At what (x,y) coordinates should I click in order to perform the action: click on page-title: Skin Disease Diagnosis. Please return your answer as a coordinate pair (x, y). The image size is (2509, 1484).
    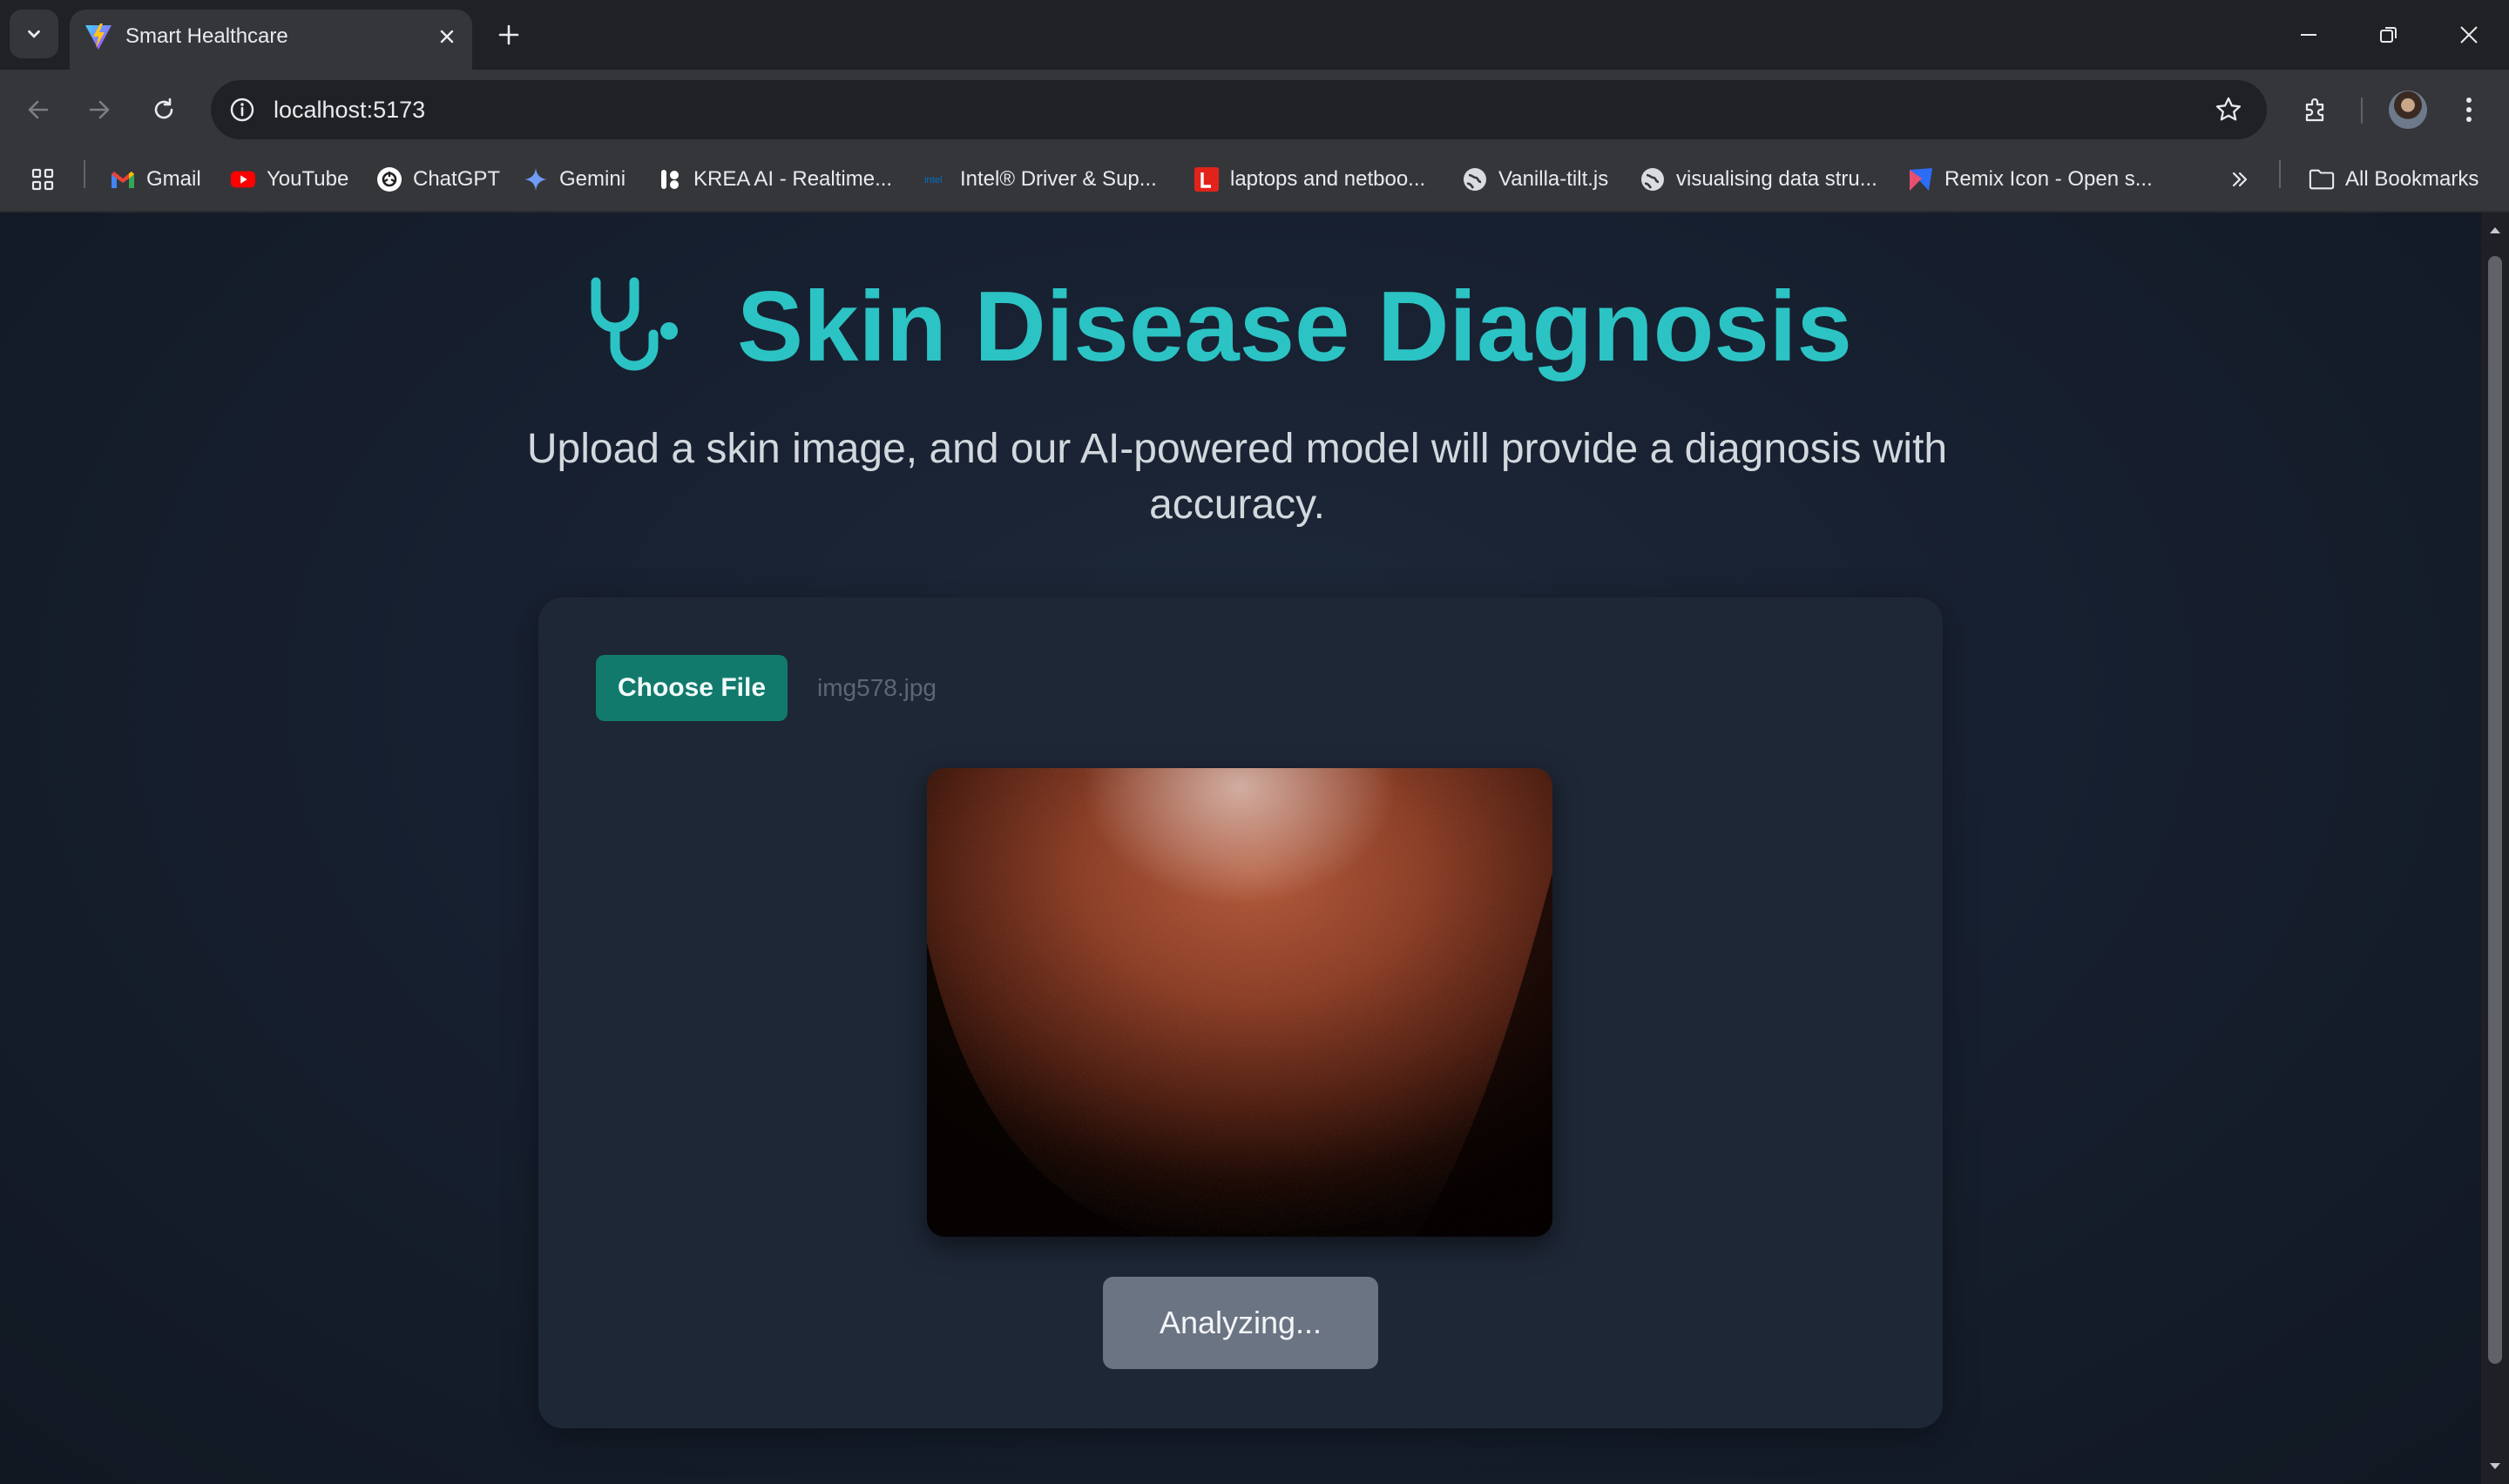
    Looking at the image, I should click on (1294, 327).